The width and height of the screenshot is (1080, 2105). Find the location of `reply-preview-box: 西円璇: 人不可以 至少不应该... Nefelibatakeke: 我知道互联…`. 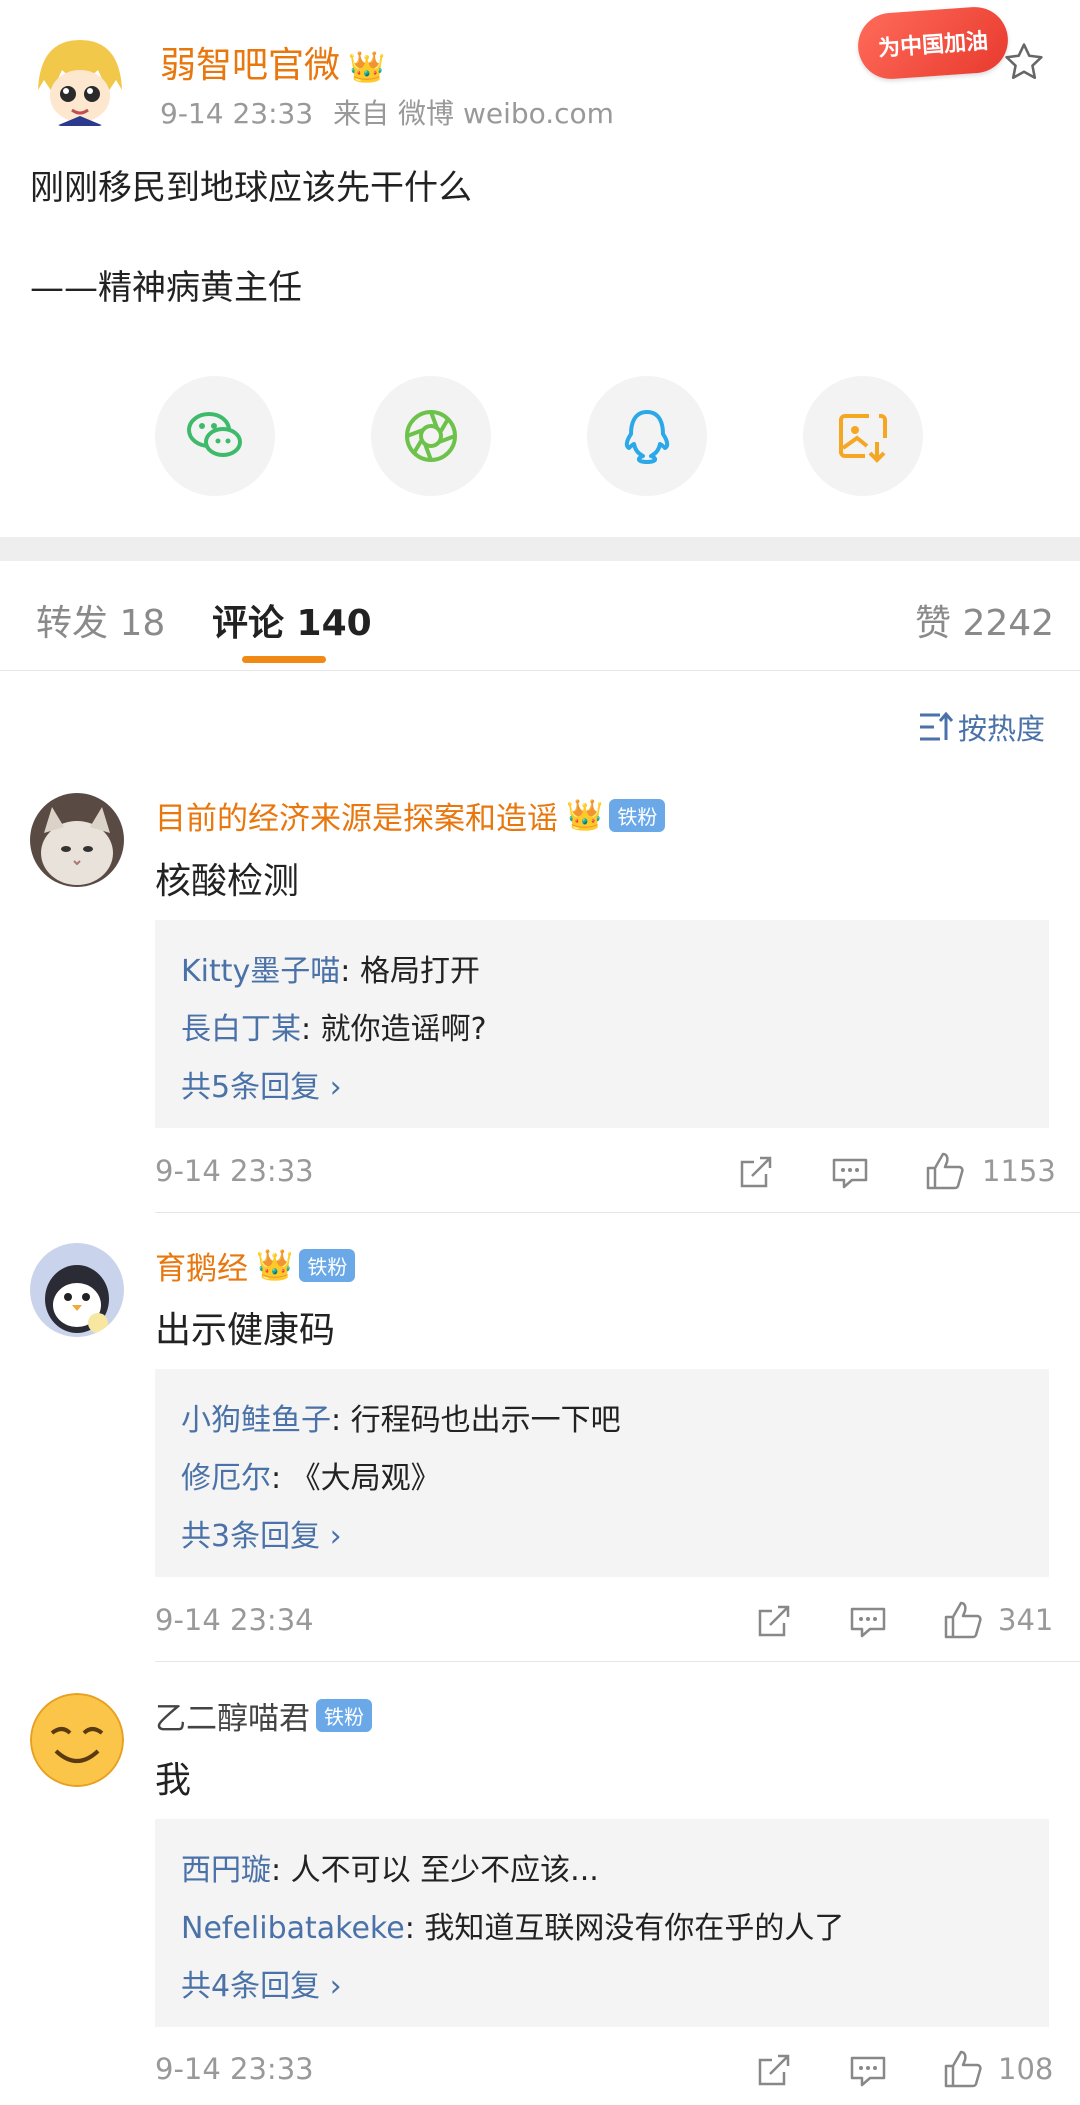

reply-preview-box: 西円璇: 人不可以 至少不应该... Nefelibatakeke: 我知道互联… is located at coordinates (602, 1923).